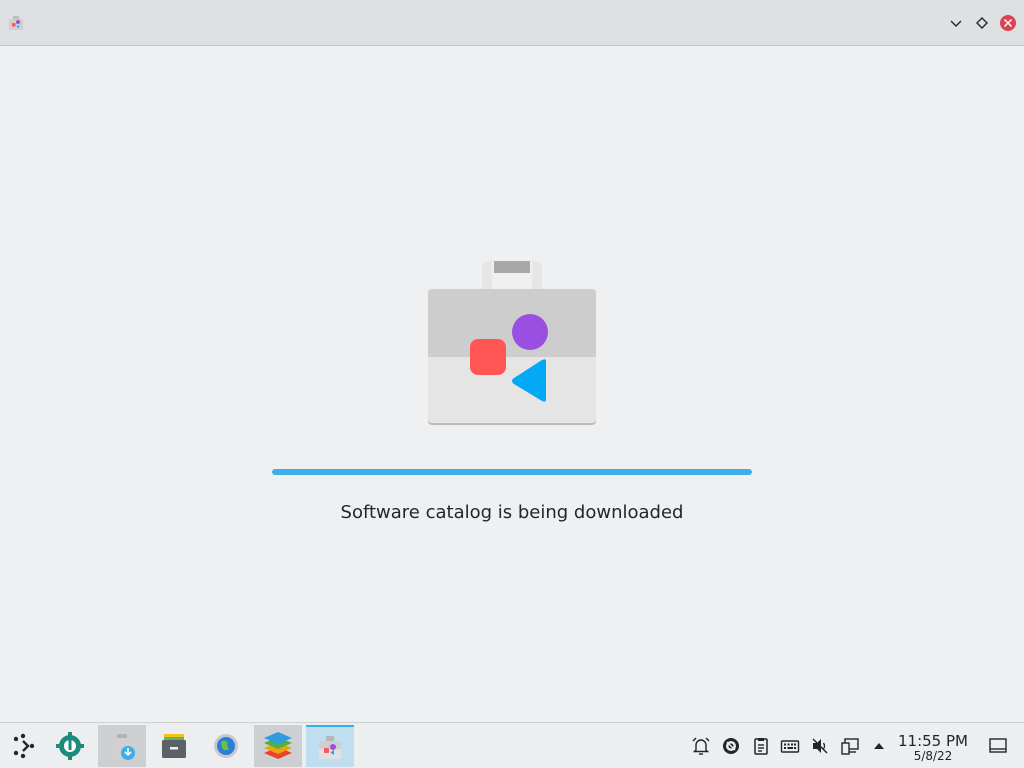  Describe the element at coordinates (701, 746) in the screenshot. I see `alarm-icon` at that location.